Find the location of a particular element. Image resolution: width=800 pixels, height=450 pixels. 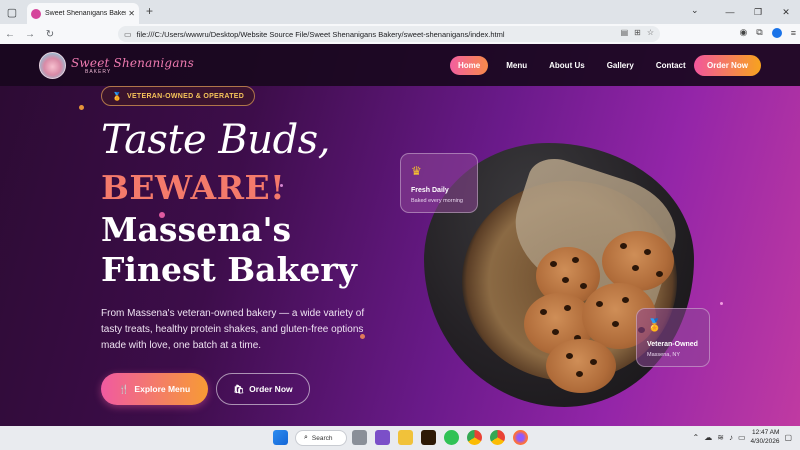

taskbar-search-label: Search is located at coordinates (322, 438).